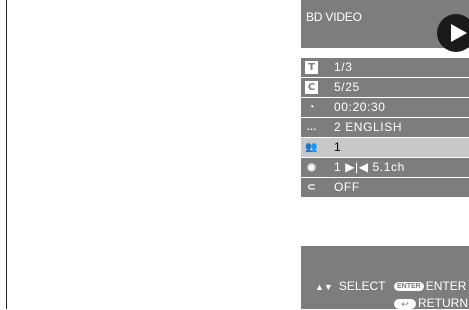 This screenshot has height=310, width=469. I want to click on time-value: 00:20:30, so click(360, 107).